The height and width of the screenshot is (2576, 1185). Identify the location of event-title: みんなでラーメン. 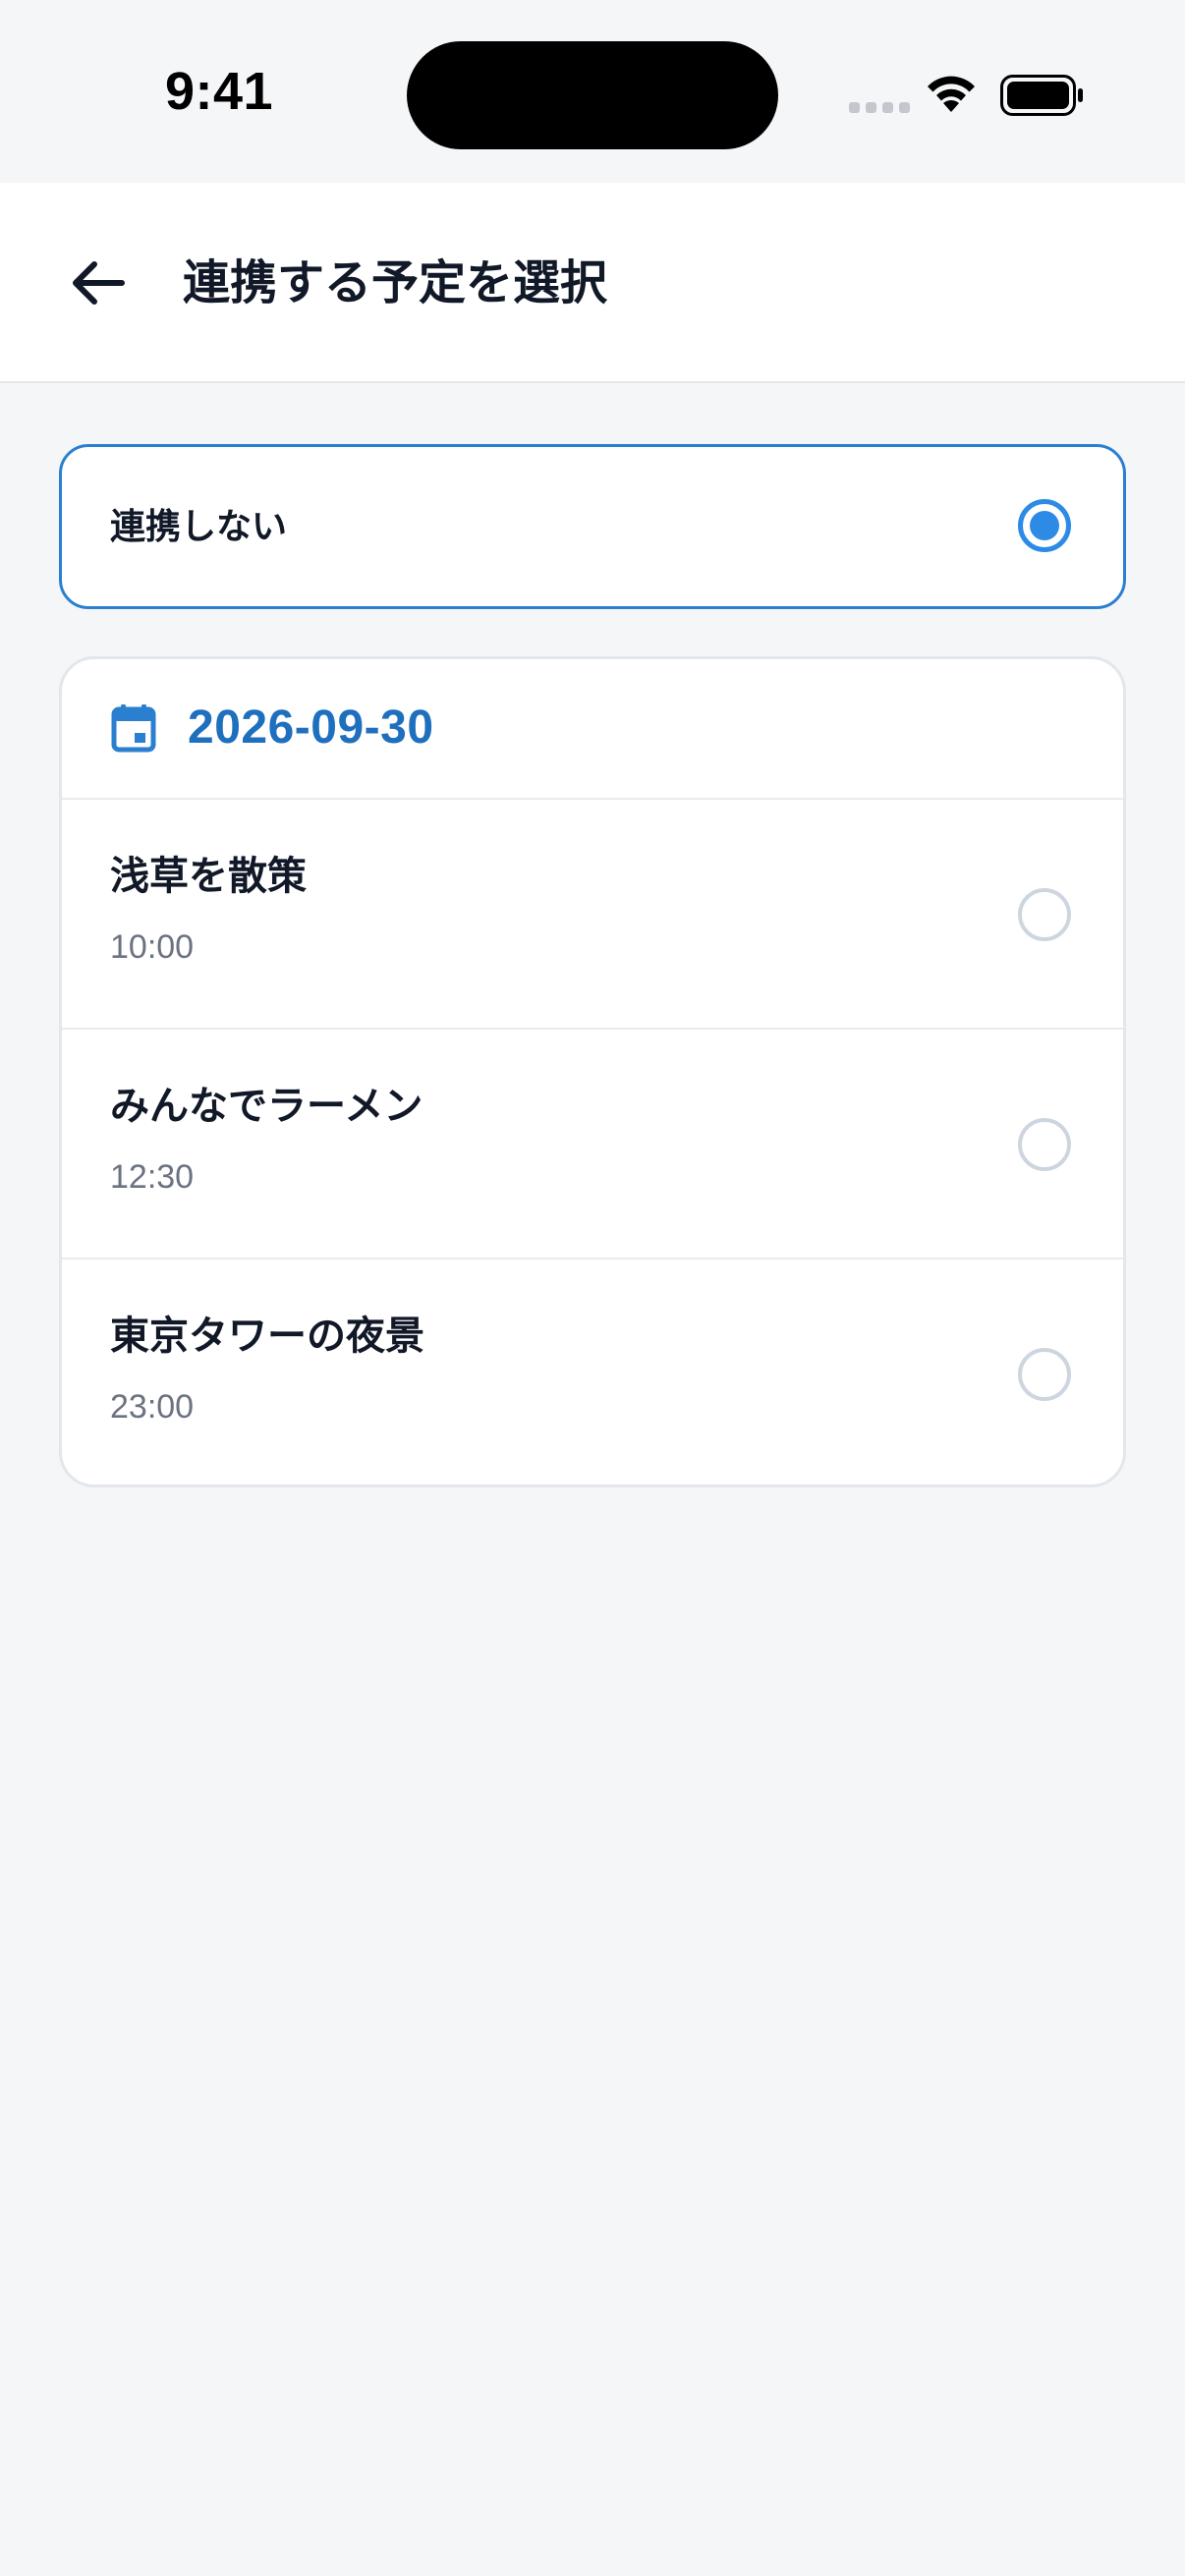
(266, 1106).